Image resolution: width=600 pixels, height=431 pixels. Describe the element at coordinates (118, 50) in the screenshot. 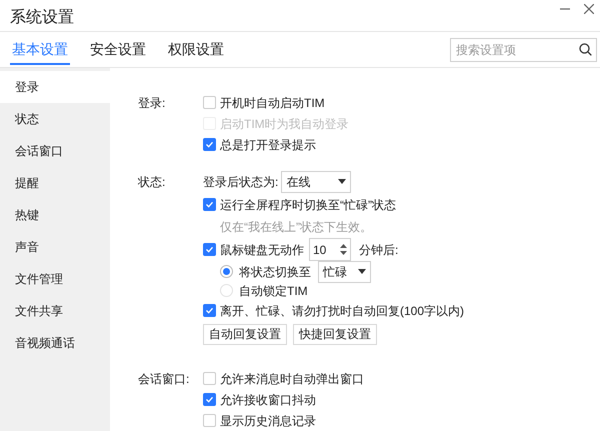

I see `tab: 安全设置` at that location.